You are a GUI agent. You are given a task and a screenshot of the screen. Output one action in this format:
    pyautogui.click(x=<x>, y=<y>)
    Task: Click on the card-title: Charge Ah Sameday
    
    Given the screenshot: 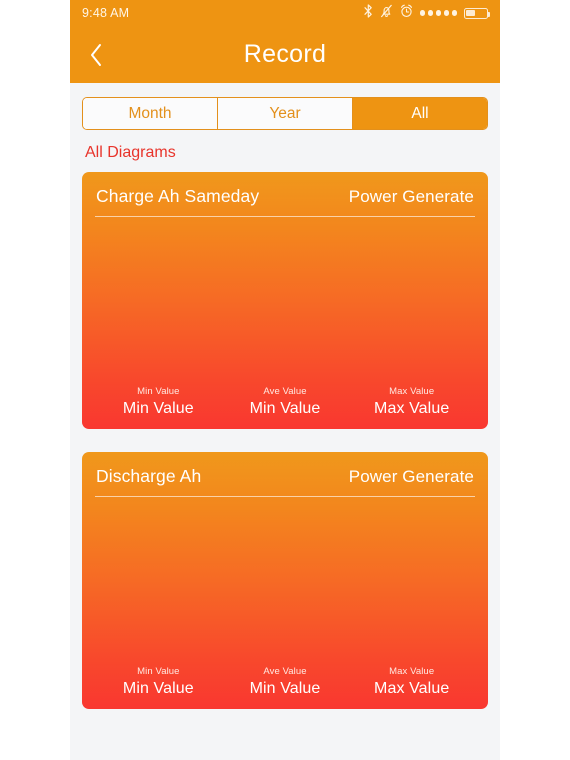 What is the action you would take?
    pyautogui.click(x=178, y=196)
    